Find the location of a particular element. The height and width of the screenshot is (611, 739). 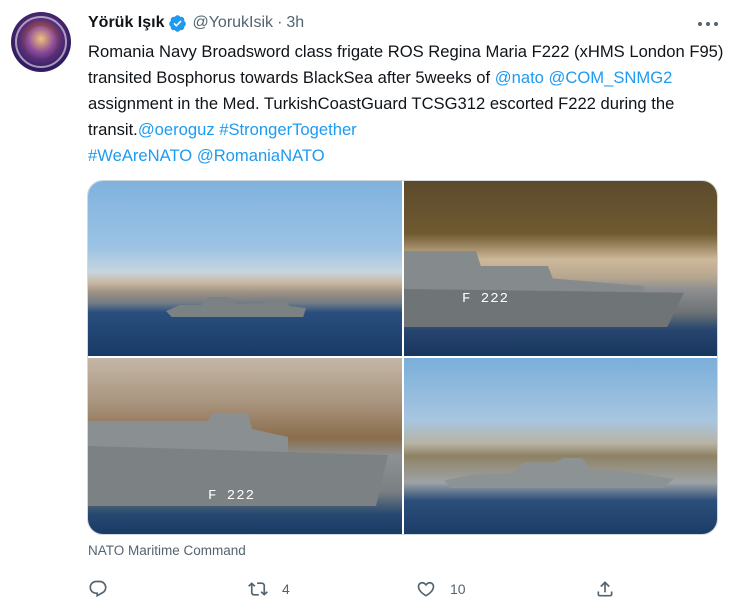

tweet-header: Yörük Işık @YorukIsik · 3h is located at coordinates (196, 23).